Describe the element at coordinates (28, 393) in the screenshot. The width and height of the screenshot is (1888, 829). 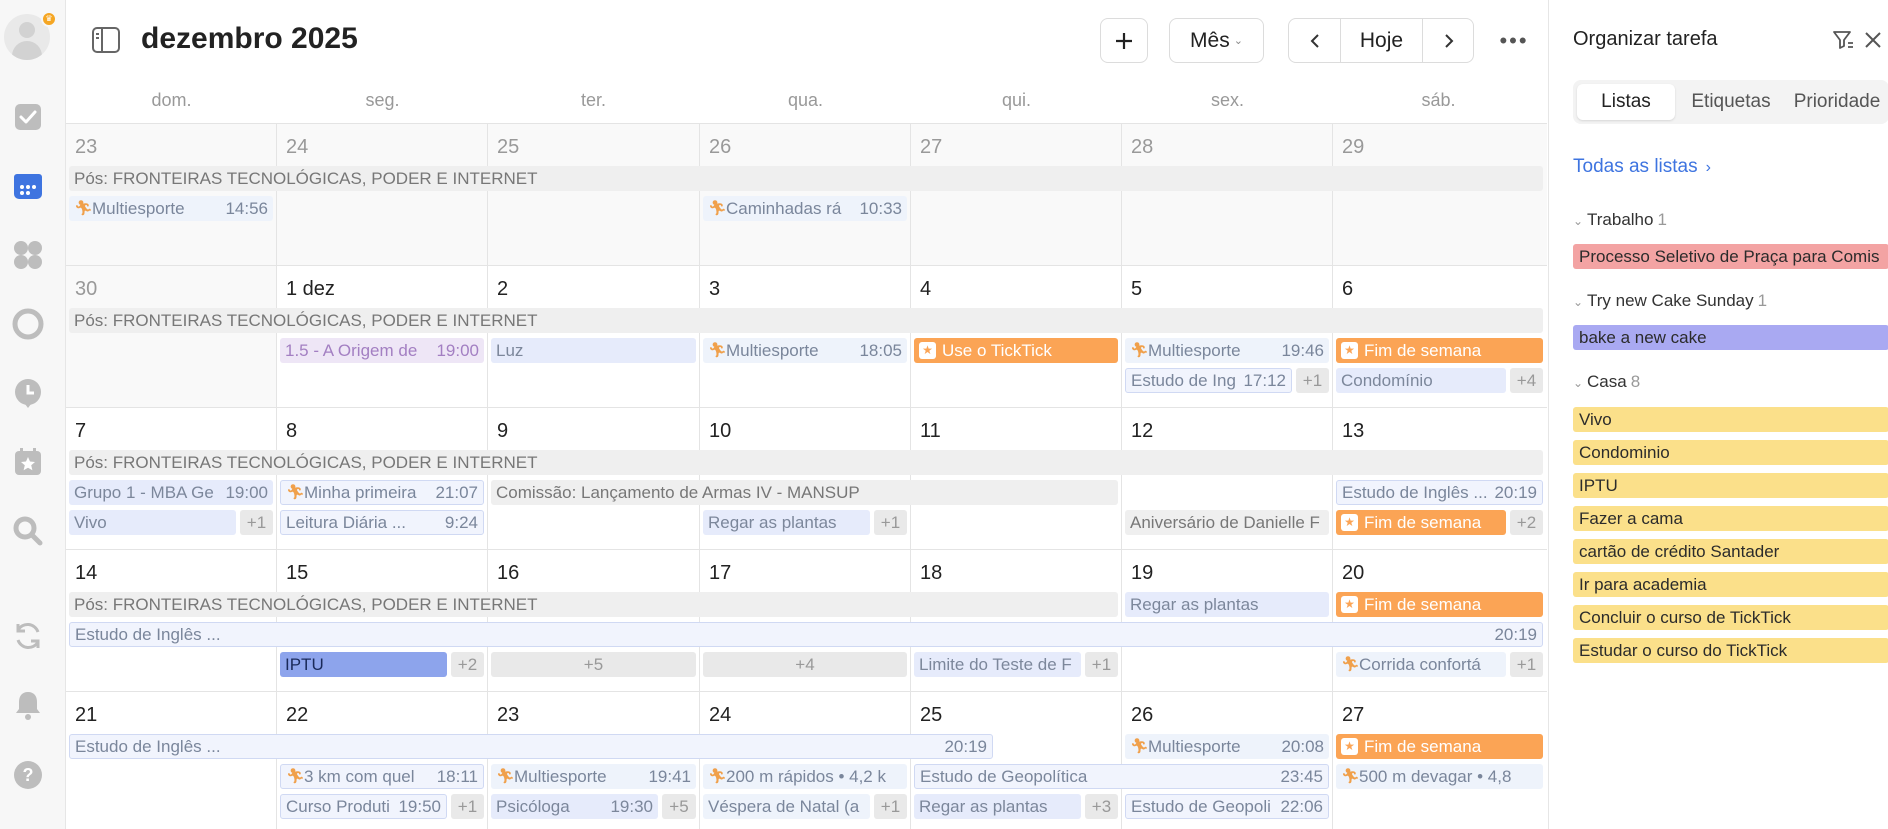
I see `clock-icon` at that location.